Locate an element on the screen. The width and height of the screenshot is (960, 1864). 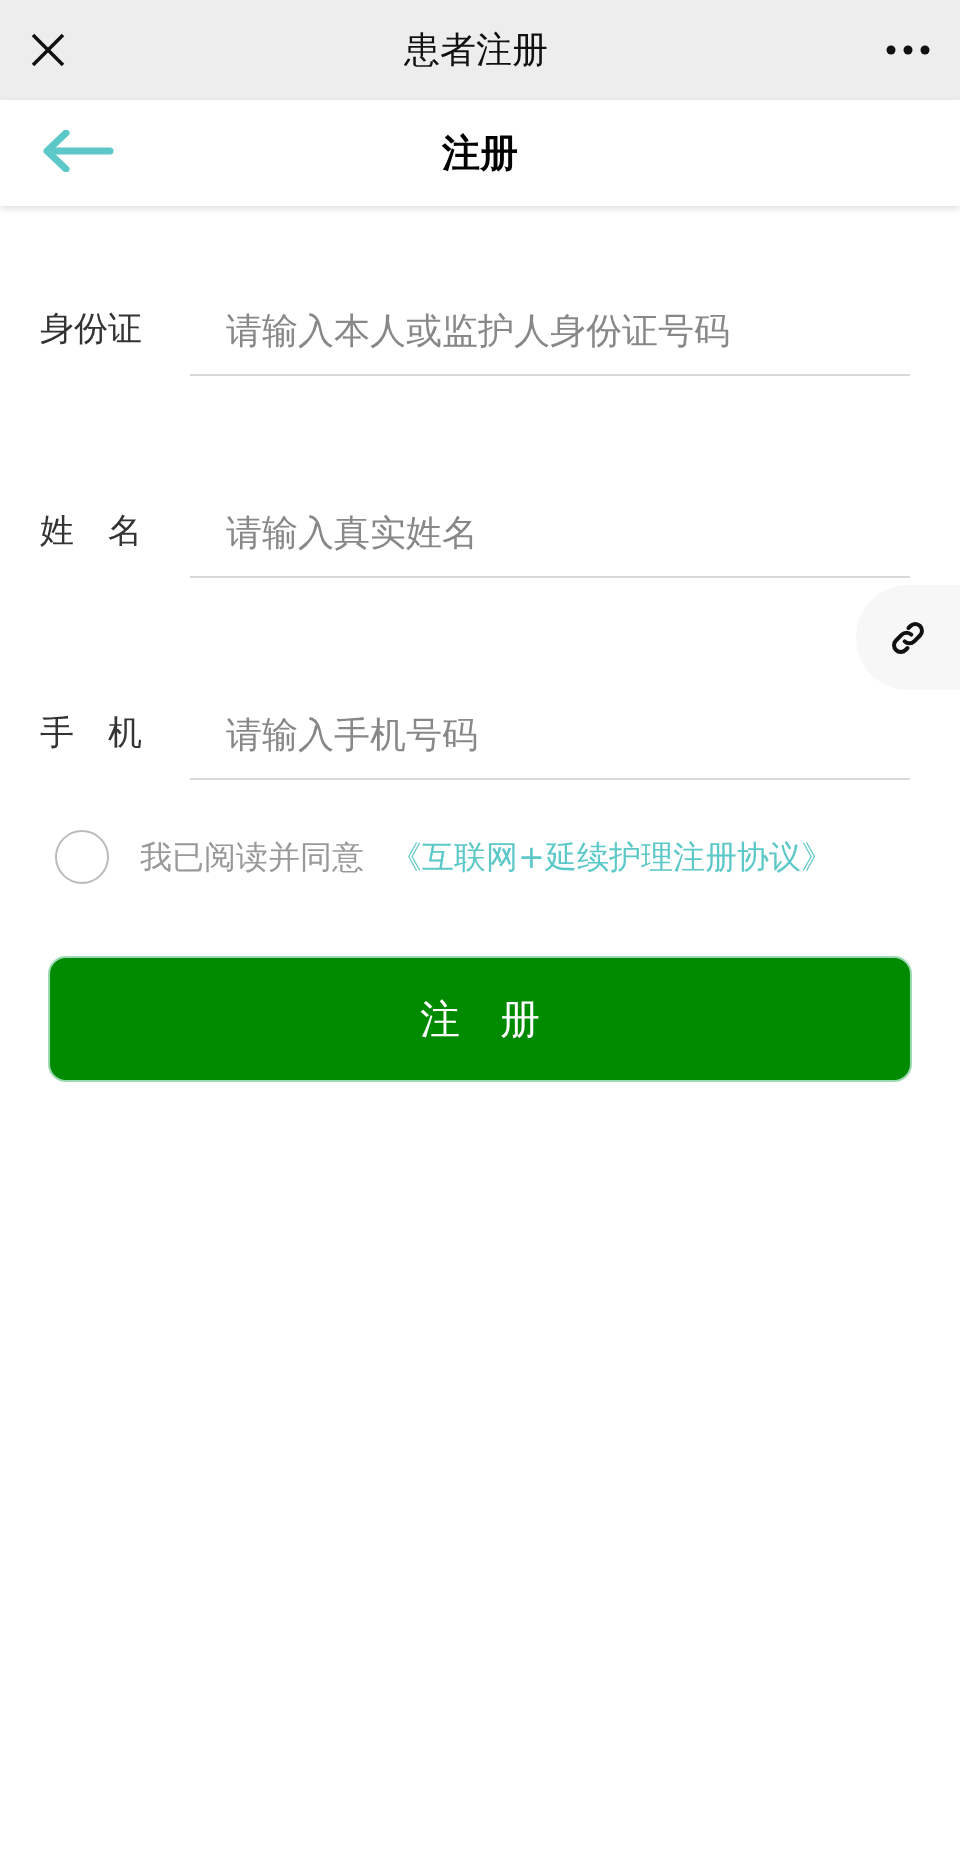
field-label: 身份证 is located at coordinates (91, 328).